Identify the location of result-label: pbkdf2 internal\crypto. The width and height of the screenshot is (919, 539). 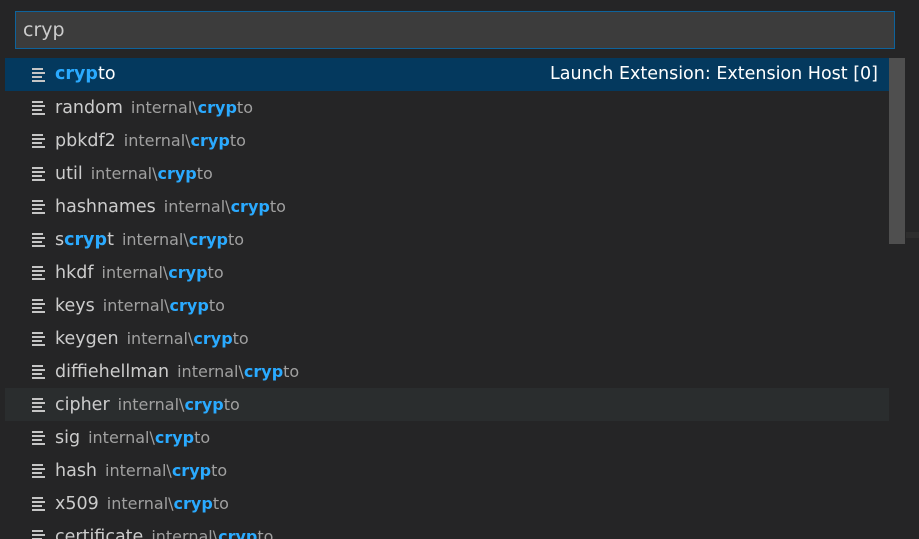
(150, 141).